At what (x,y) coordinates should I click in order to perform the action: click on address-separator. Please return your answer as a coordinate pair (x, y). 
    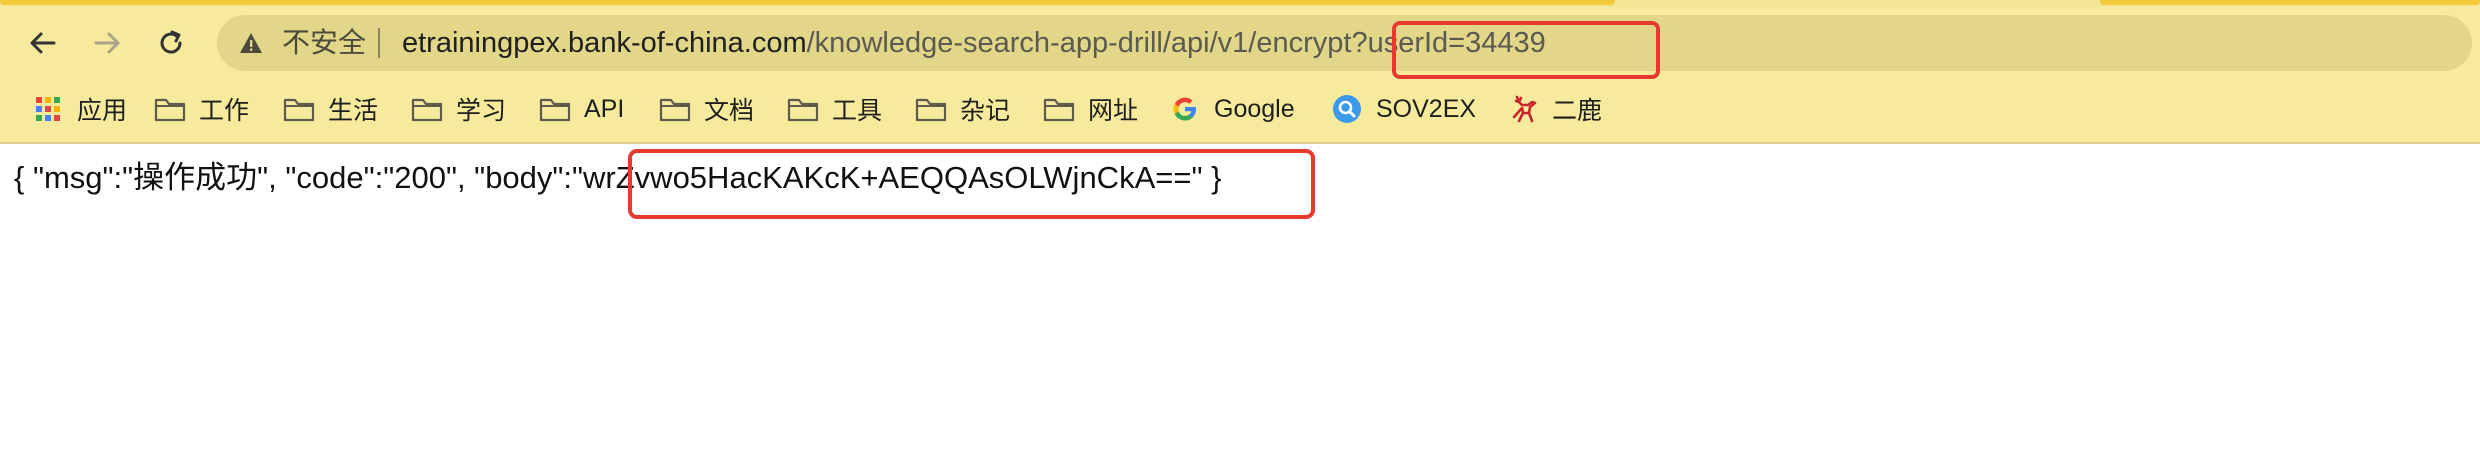
    Looking at the image, I should click on (379, 43).